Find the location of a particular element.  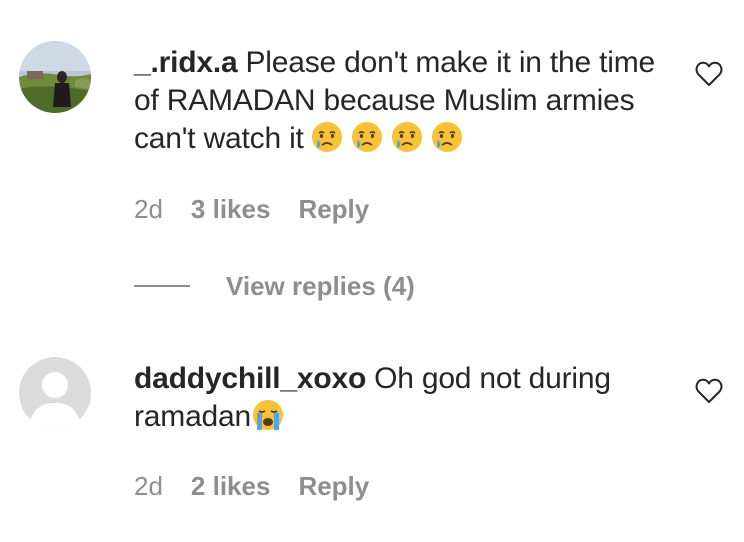

loudly-crying-face-icon is located at coordinates (268, 415).